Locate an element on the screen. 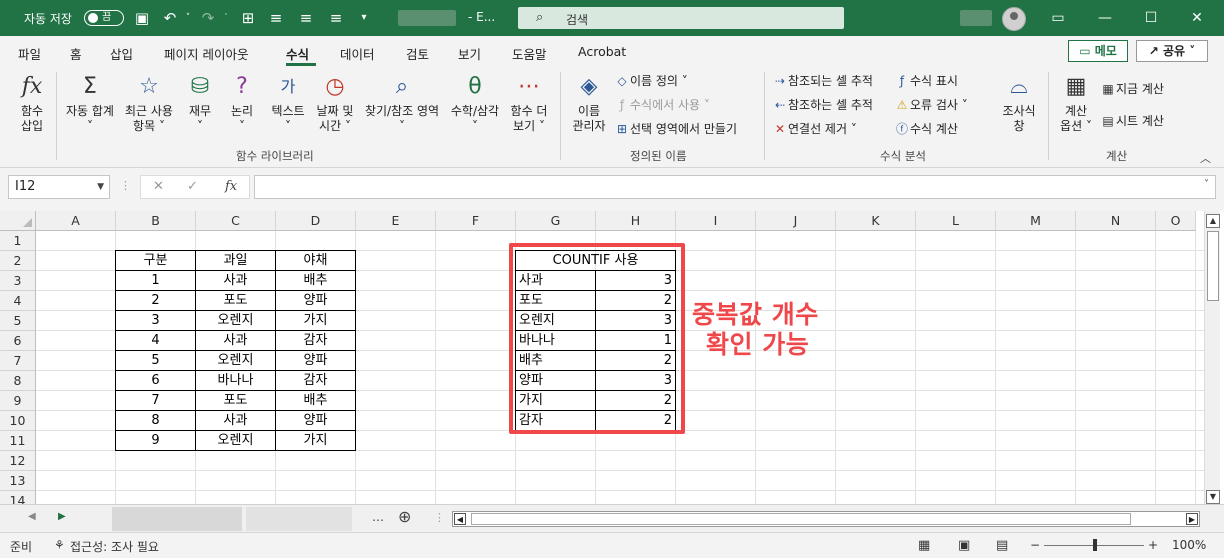 The height and width of the screenshot is (558, 1224). save-icon: ▣ is located at coordinates (142, 18).